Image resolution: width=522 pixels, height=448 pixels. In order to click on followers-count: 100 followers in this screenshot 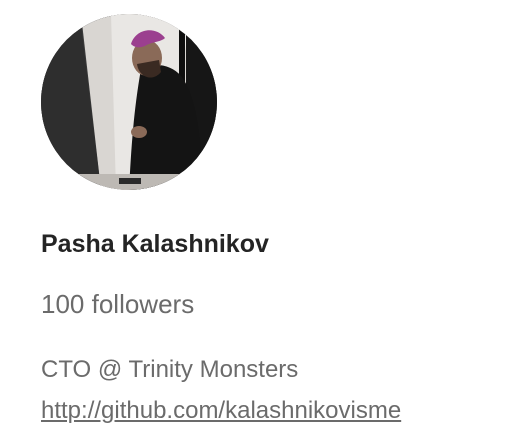, I will do `click(117, 304)`.